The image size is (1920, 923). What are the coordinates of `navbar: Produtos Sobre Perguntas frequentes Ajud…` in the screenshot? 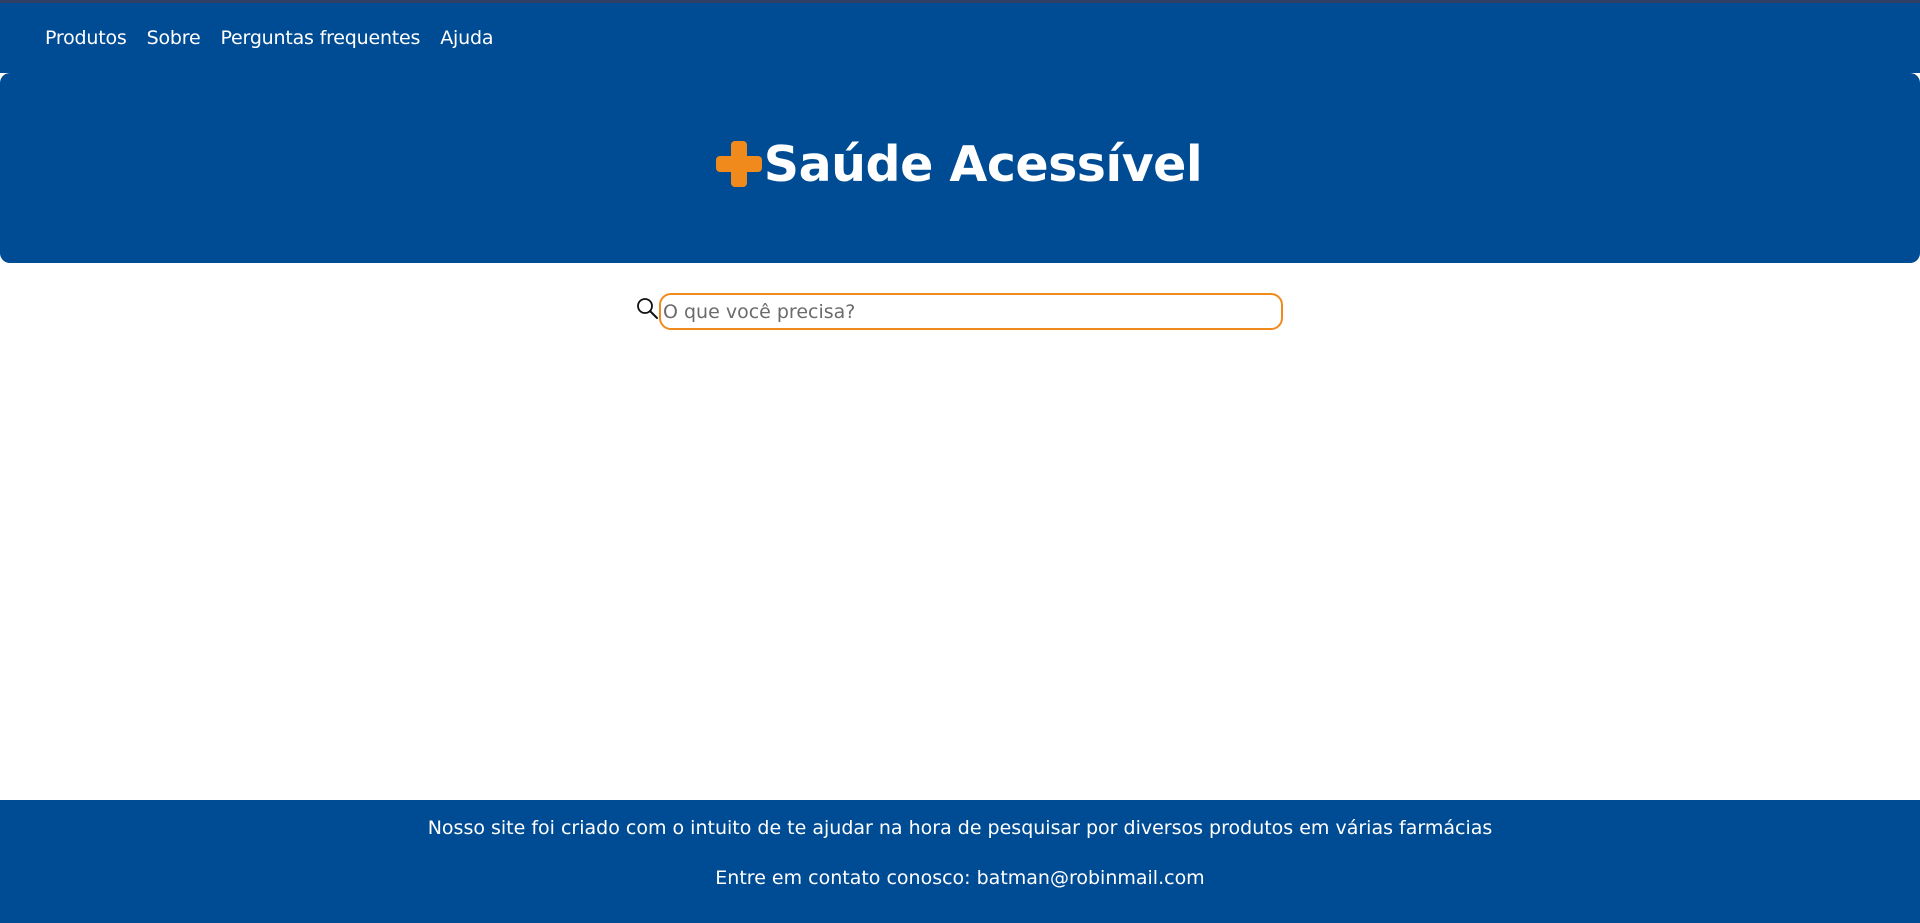 It's located at (960, 38).